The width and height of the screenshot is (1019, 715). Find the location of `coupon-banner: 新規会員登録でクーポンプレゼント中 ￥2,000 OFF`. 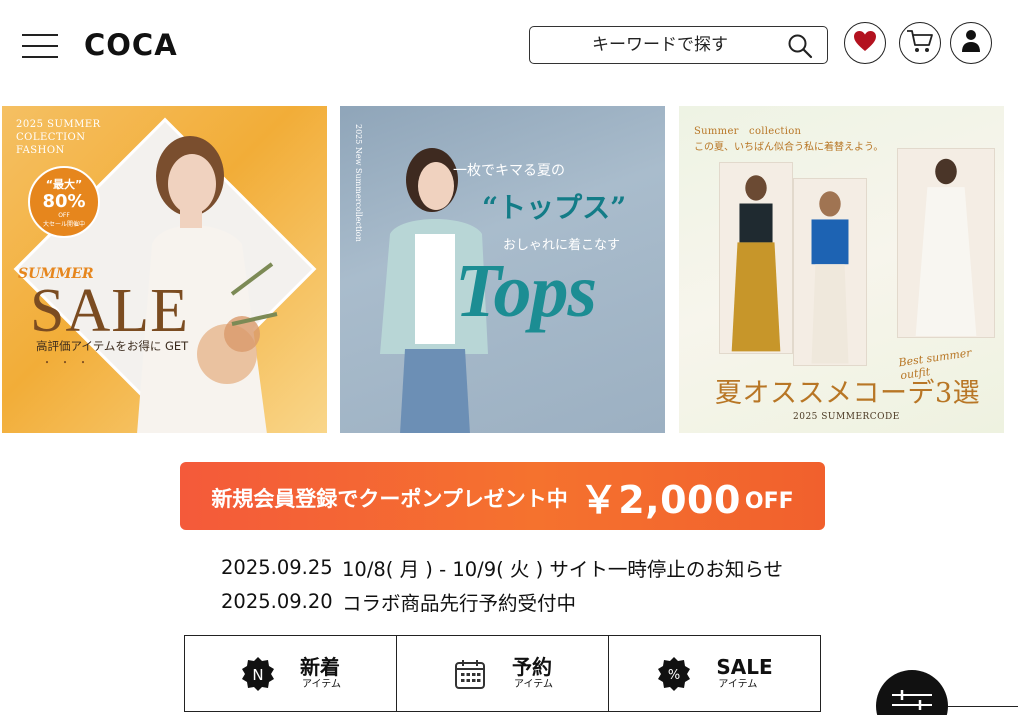

coupon-banner: 新規会員登録でクーポンプレゼント中 ￥2,000 OFF is located at coordinates (502, 496).